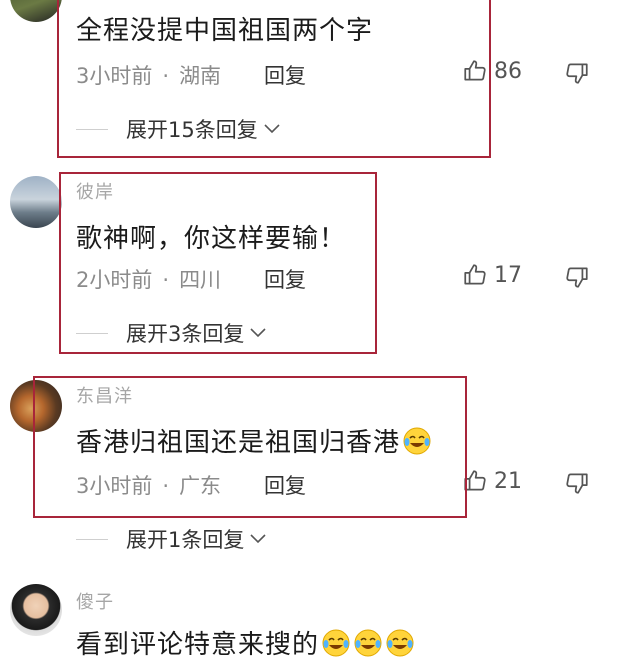 The image size is (640, 660). What do you see at coordinates (508, 481) in the screenshot?
I see `like-count: 21` at bounding box center [508, 481].